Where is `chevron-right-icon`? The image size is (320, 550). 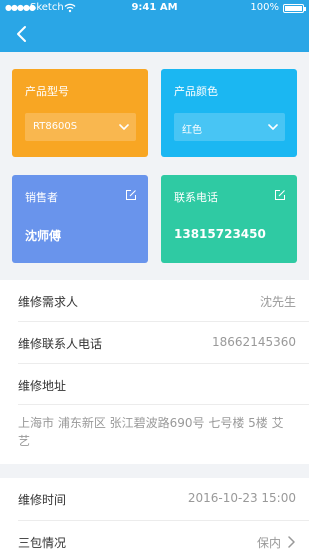
chevron-right-icon is located at coordinates (291, 542).